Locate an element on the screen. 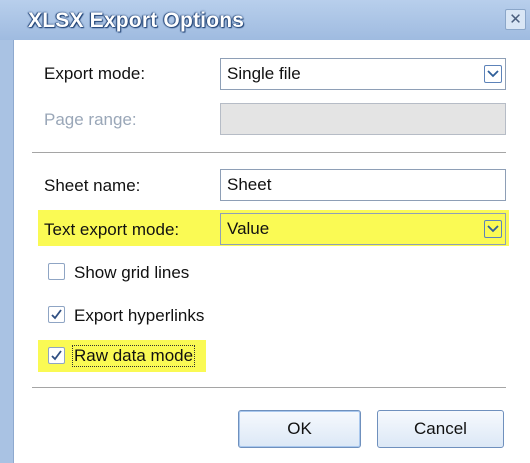  raw-data-mode-checkbox is located at coordinates (56, 355).